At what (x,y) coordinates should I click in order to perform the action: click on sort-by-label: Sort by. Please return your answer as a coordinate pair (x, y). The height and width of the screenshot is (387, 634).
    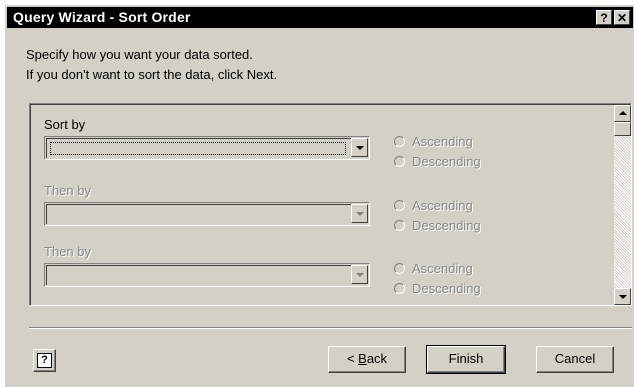
    Looking at the image, I should click on (65, 124).